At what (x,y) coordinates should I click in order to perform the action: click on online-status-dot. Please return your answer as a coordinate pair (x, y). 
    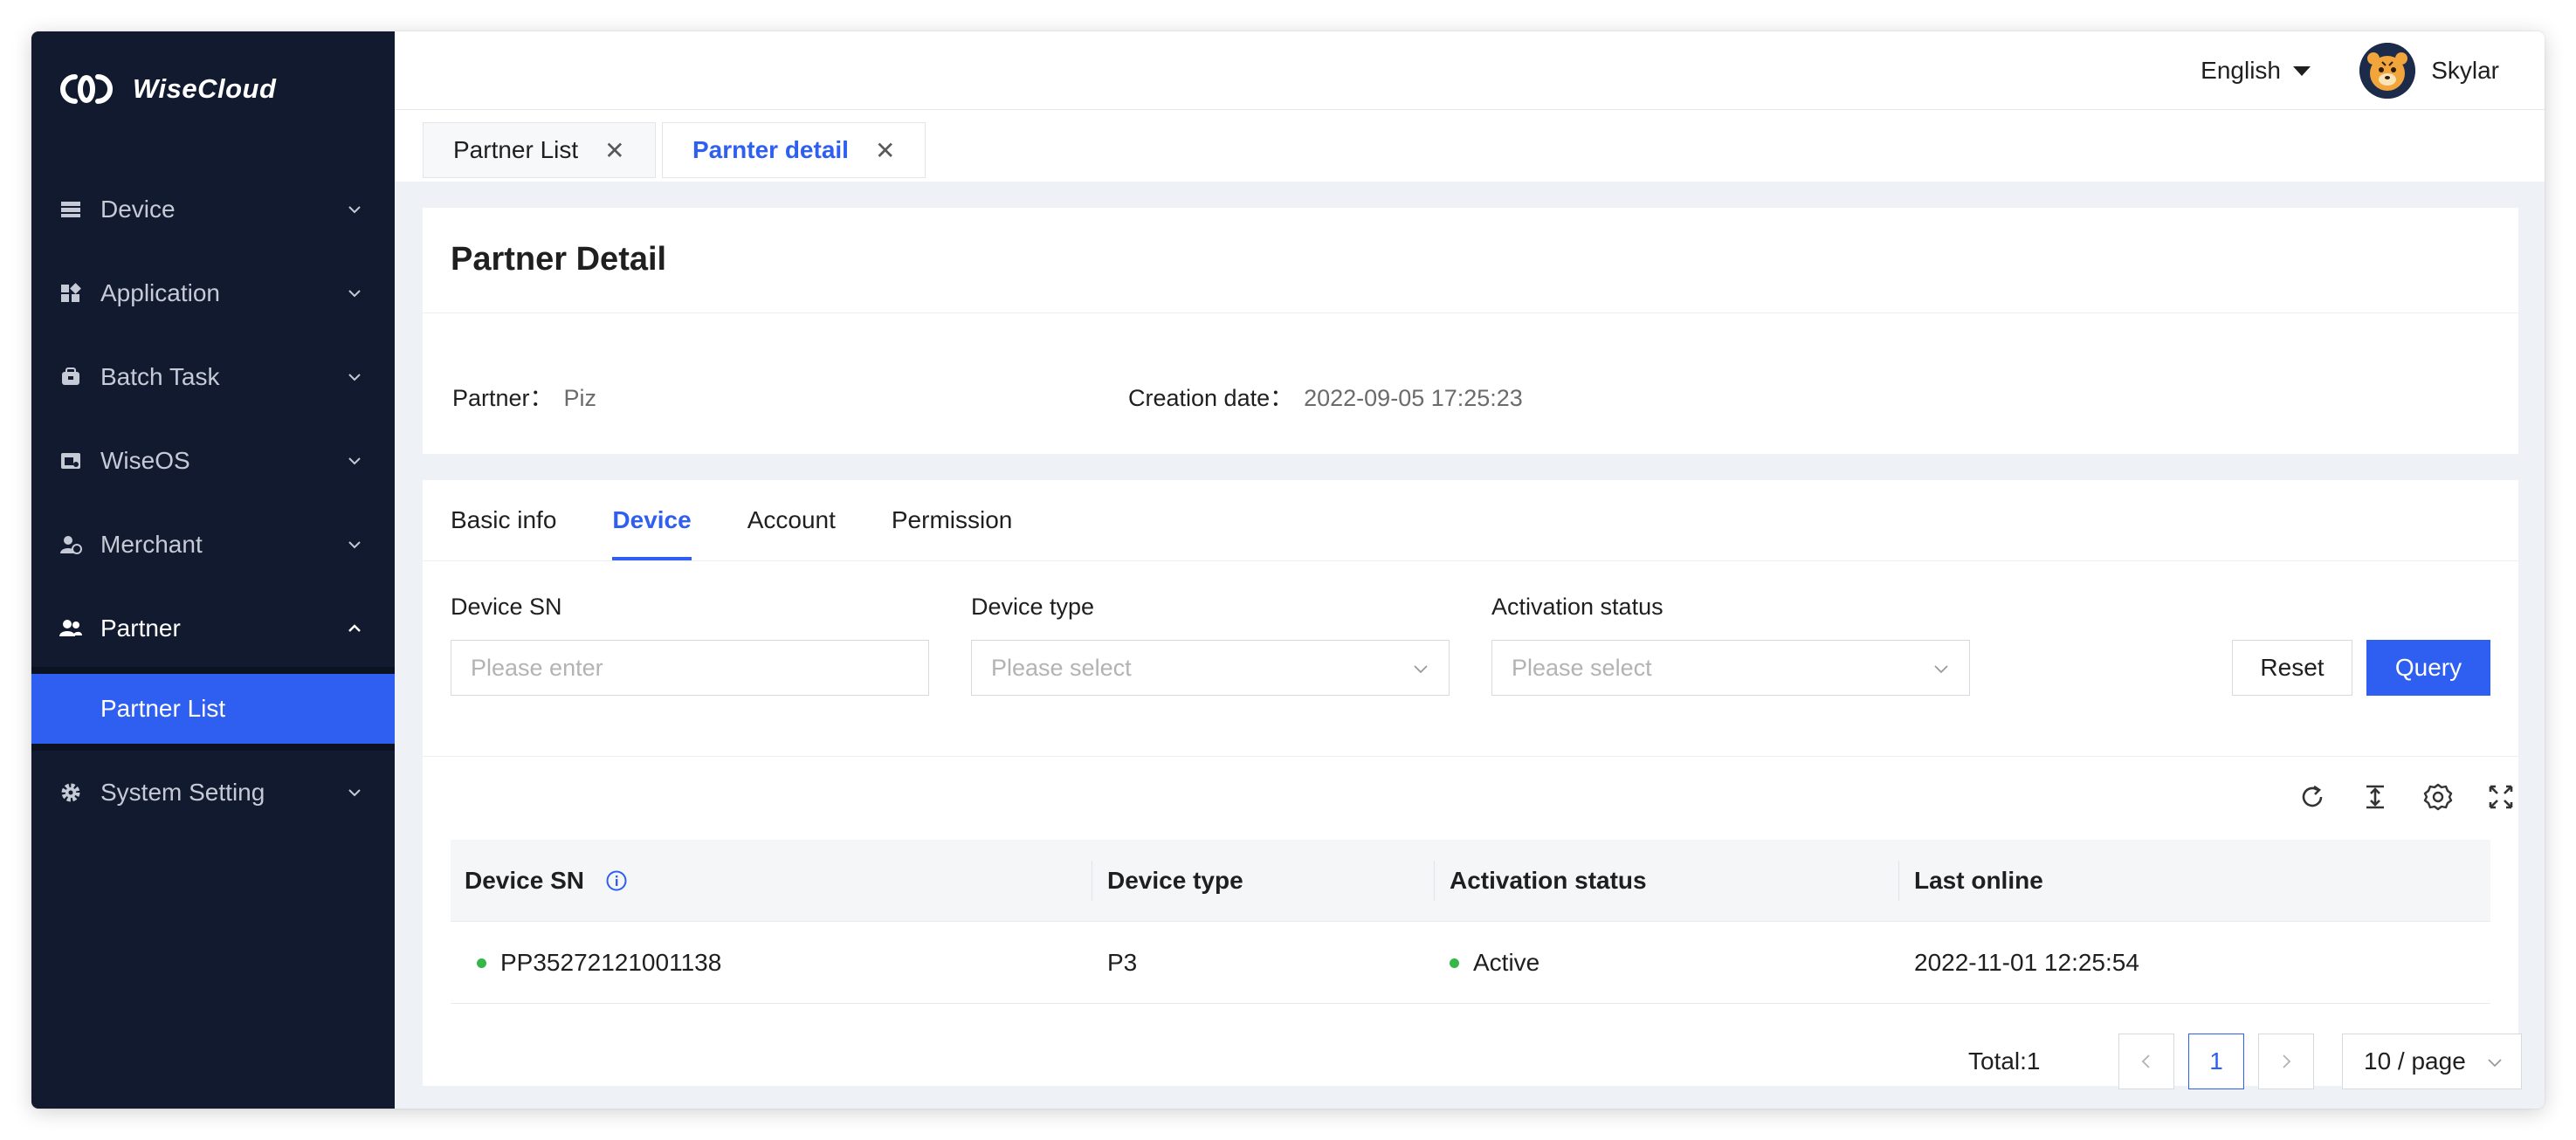
    Looking at the image, I should click on (481, 963).